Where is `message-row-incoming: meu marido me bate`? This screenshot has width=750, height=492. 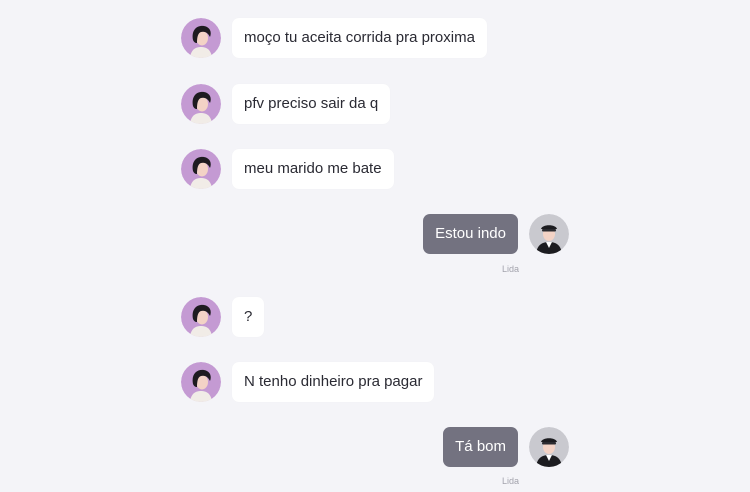
message-row-incoming: meu marido me bate is located at coordinates (287, 169).